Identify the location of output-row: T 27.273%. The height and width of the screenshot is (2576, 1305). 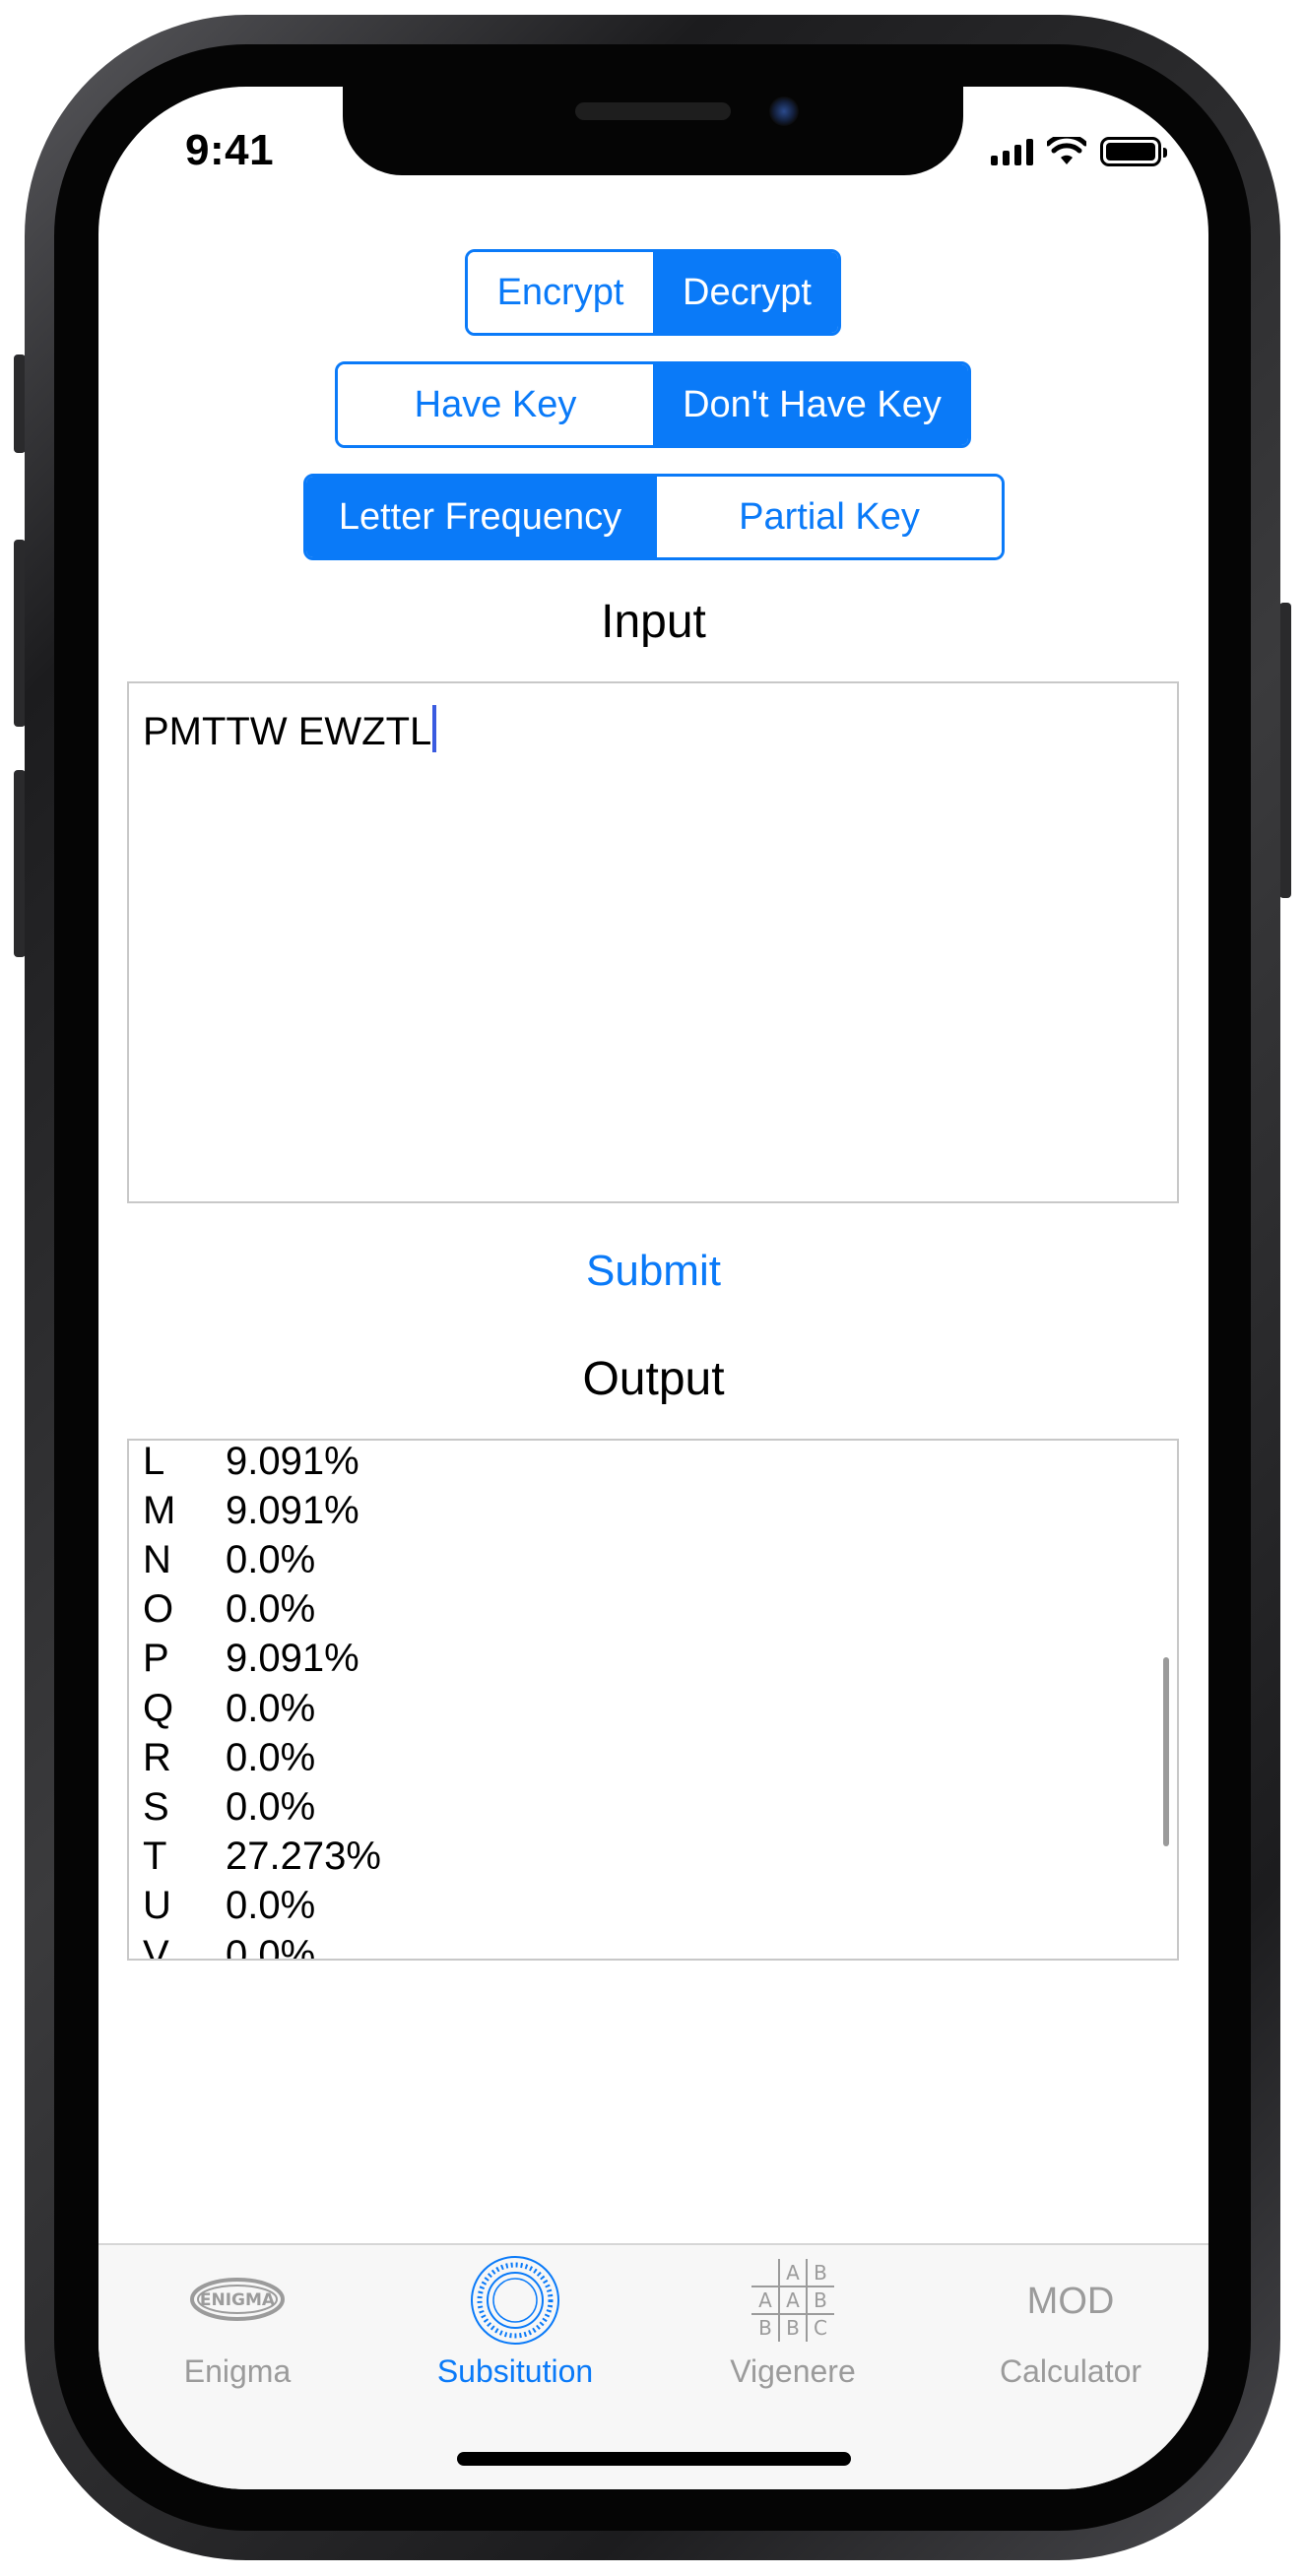
(262, 1857).